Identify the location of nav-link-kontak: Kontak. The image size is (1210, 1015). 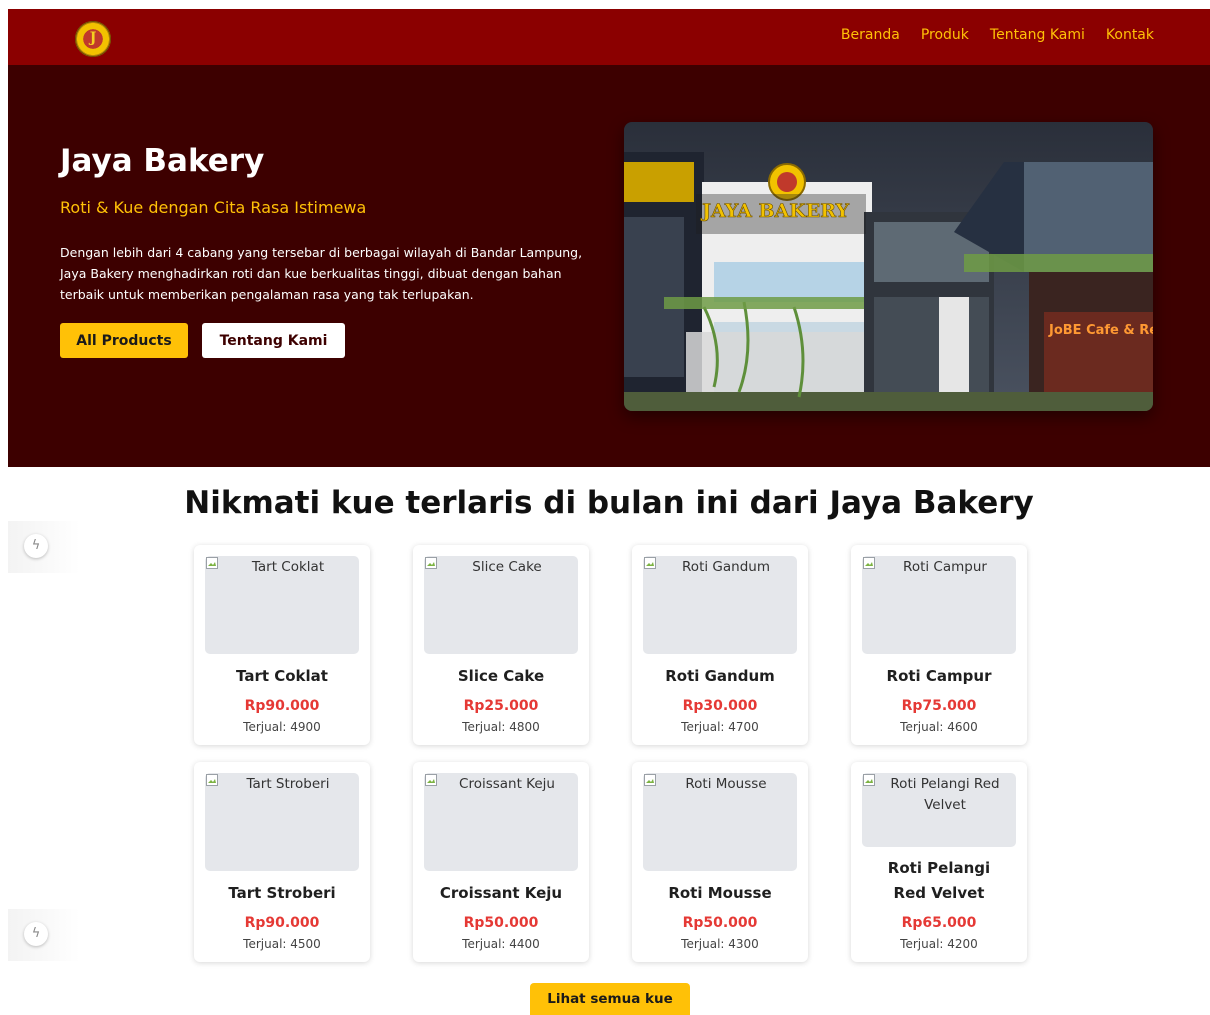
(1130, 35).